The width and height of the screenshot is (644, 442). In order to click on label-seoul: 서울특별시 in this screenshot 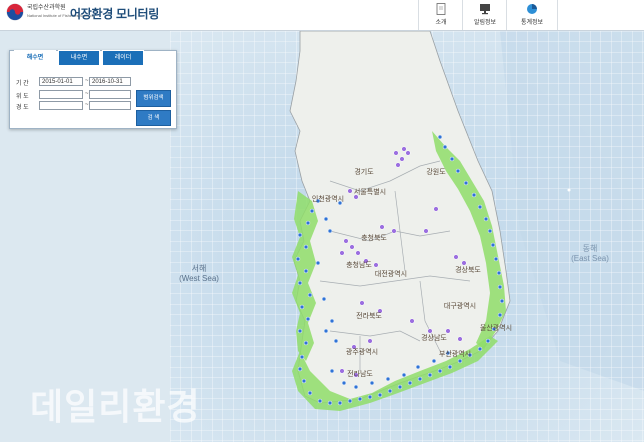, I will do `click(370, 191)`.